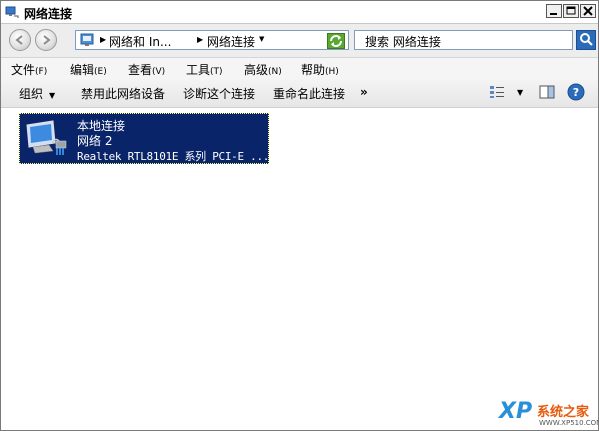 The image size is (599, 431). Describe the element at coordinates (95, 141) in the screenshot. I see `connection-network: 网络 2` at that location.